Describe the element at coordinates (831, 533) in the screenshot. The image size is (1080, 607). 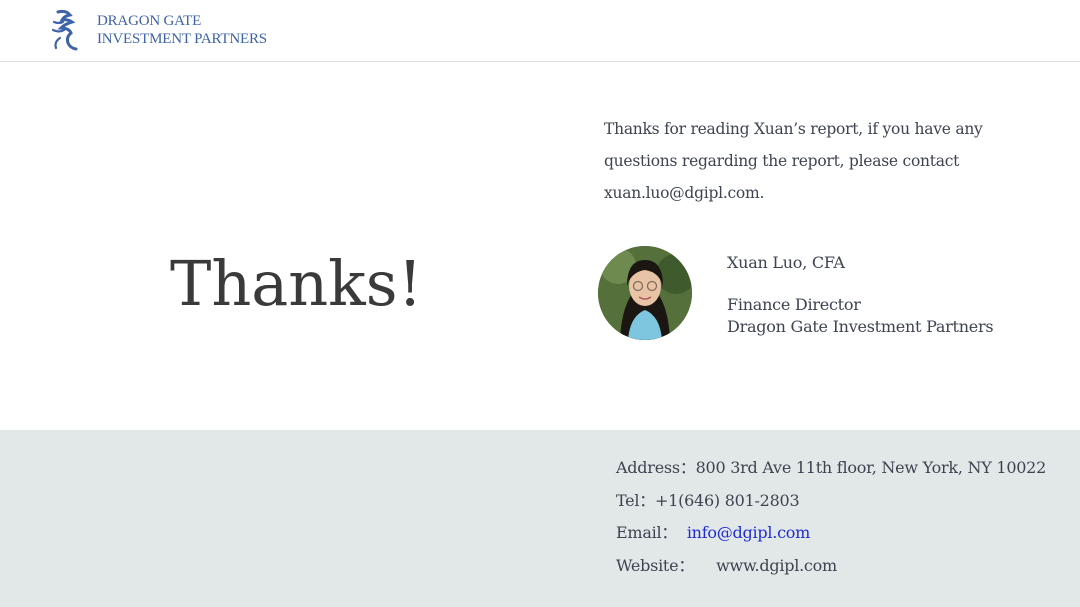
I see `email-row: Email： info@dgipl.com` at that location.